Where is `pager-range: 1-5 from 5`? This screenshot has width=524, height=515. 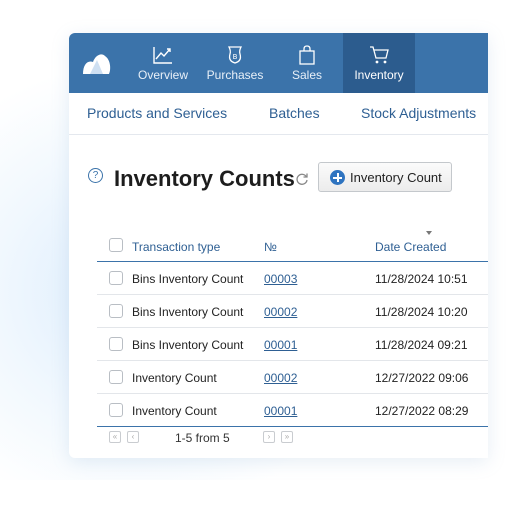
pager-range: 1-5 from 5 is located at coordinates (202, 438).